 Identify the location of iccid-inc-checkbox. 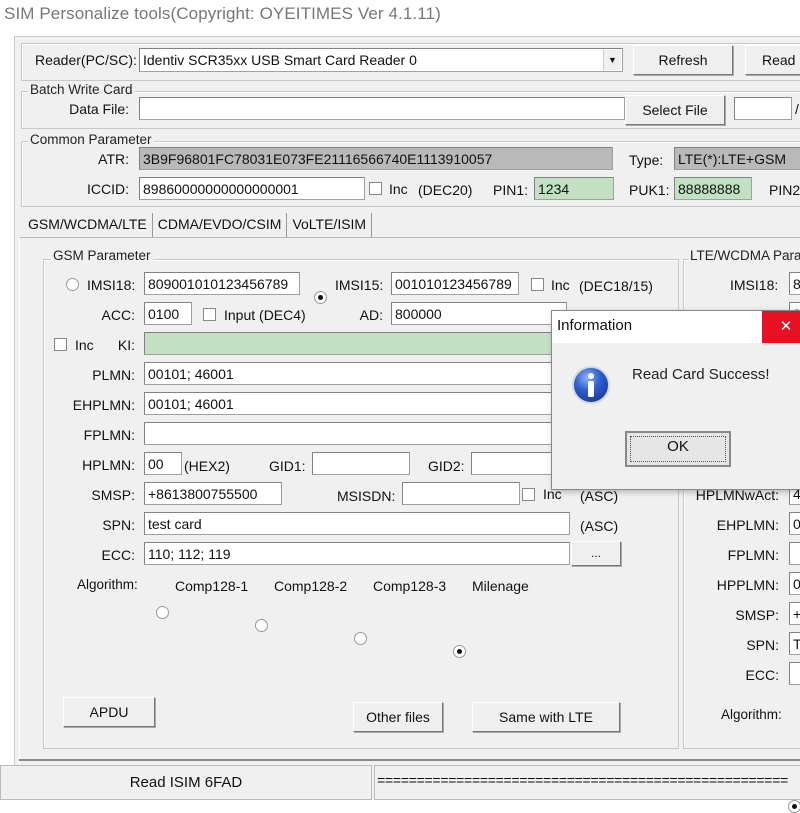
(375, 188).